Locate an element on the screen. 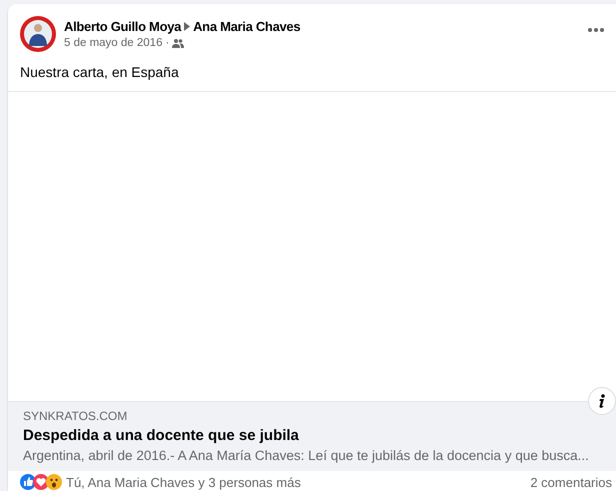  avatar is located at coordinates (38, 34).